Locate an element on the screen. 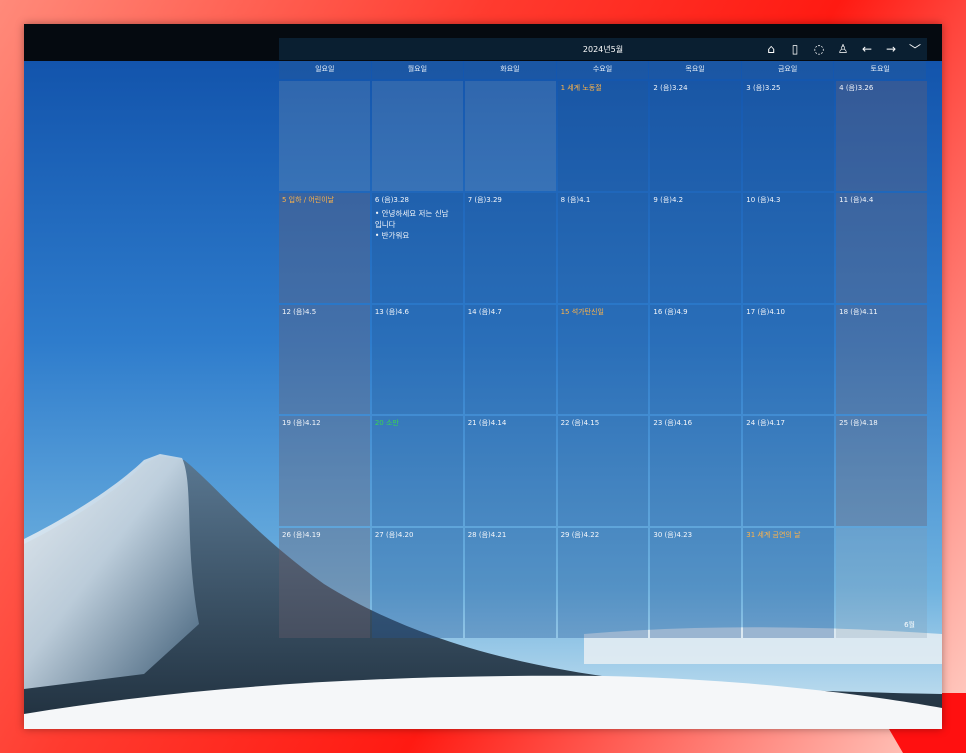  arrow-left-icon: ← is located at coordinates (867, 49).